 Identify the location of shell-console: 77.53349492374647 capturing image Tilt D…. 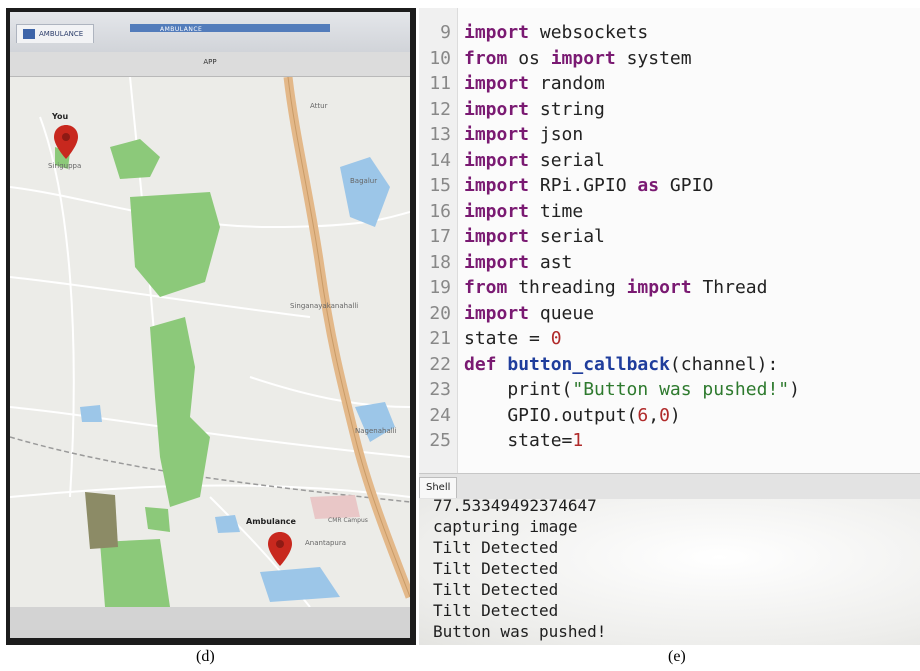
(669, 570).